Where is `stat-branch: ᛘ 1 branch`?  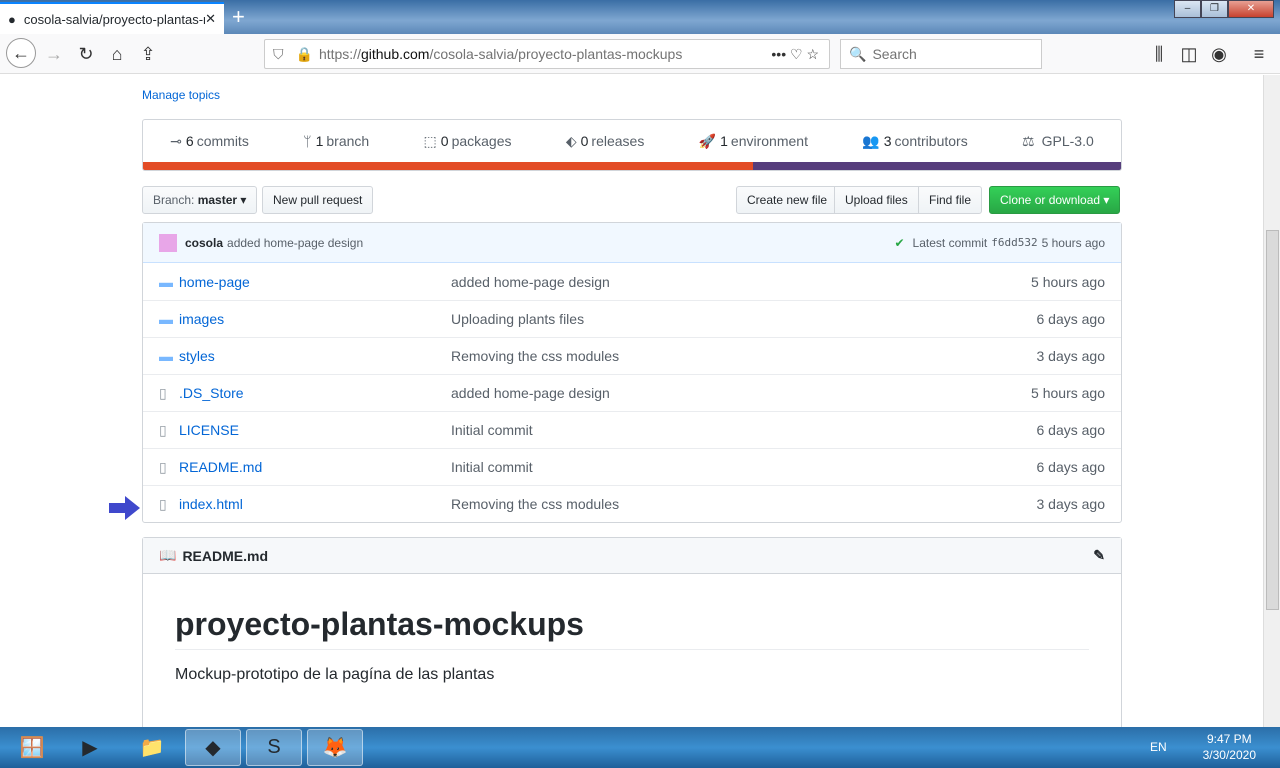 stat-branch: ᛘ 1 branch is located at coordinates (336, 141).